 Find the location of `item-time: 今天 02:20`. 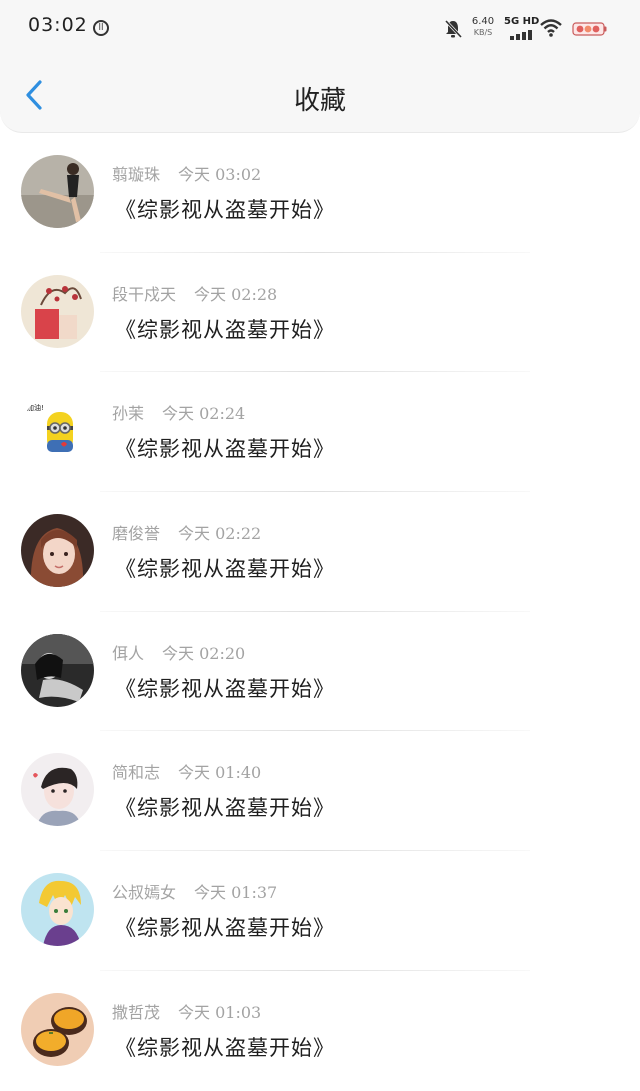

item-time: 今天 02:20 is located at coordinates (204, 653).